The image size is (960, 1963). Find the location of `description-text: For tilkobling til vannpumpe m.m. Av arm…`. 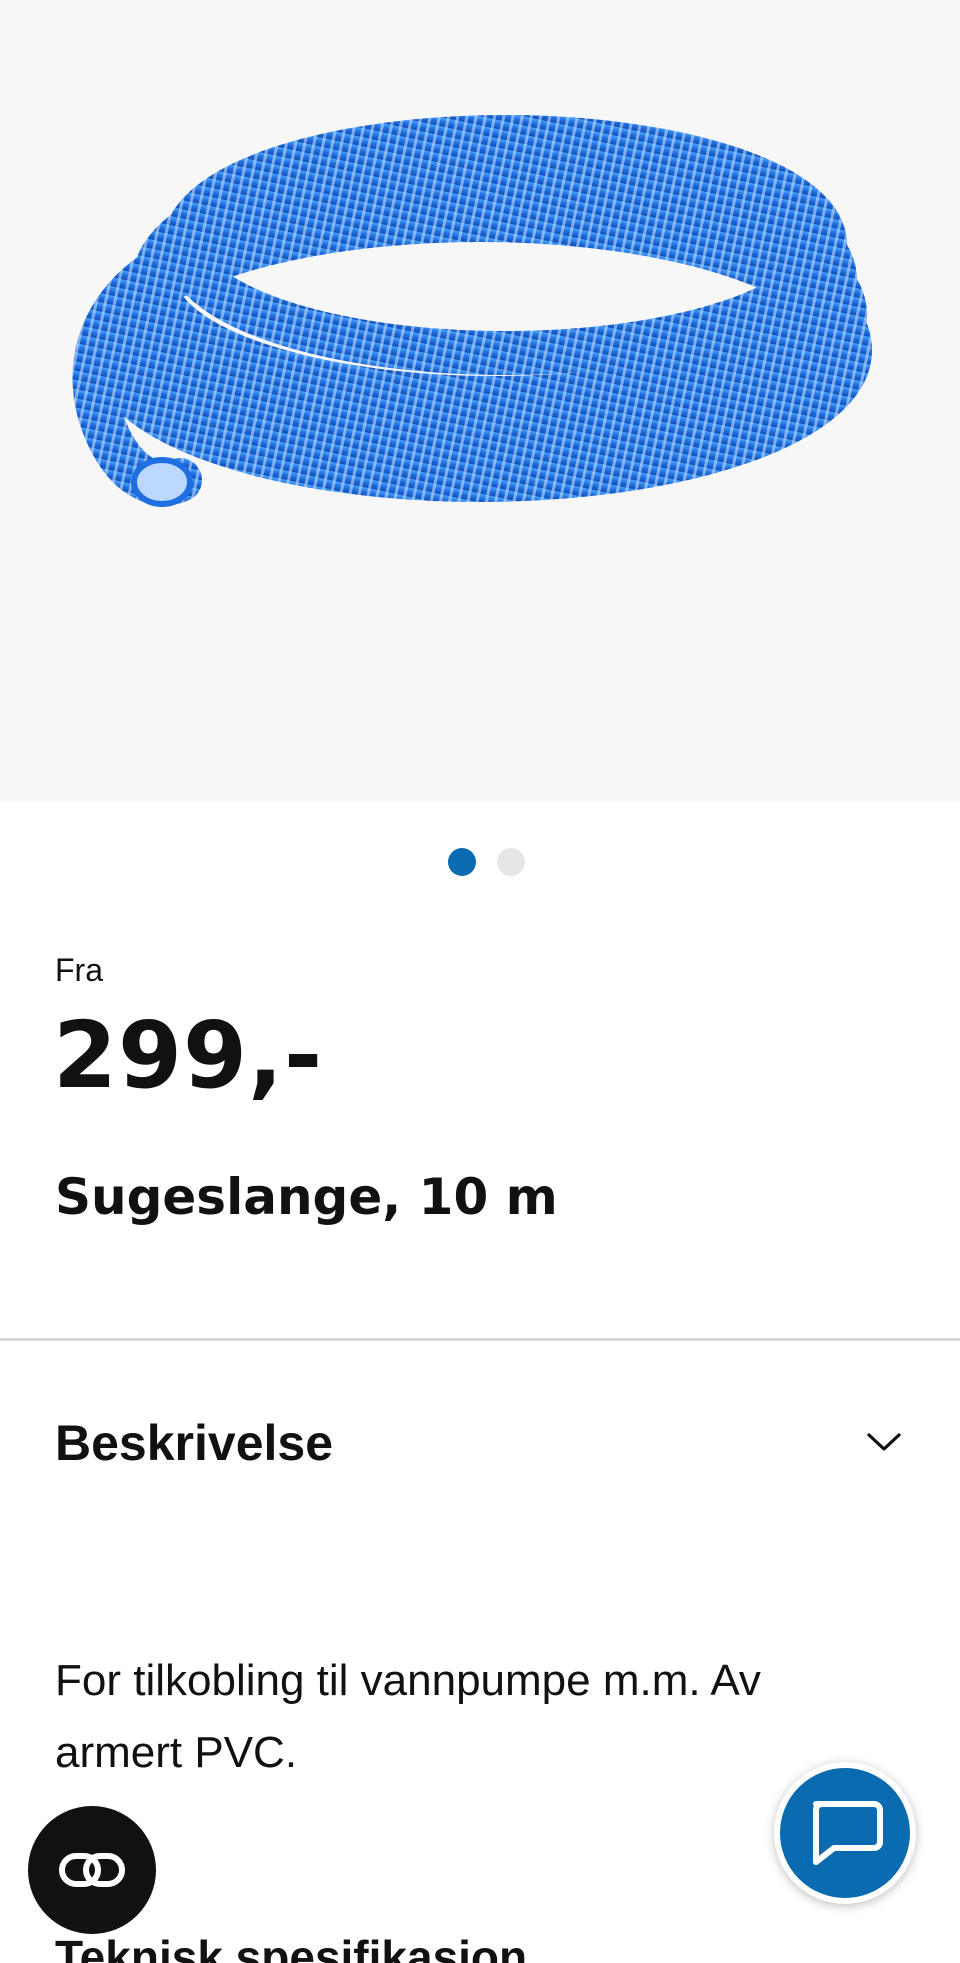

description-text: For tilkobling til vannpumpe m.m. Av arm… is located at coordinates (408, 1716).